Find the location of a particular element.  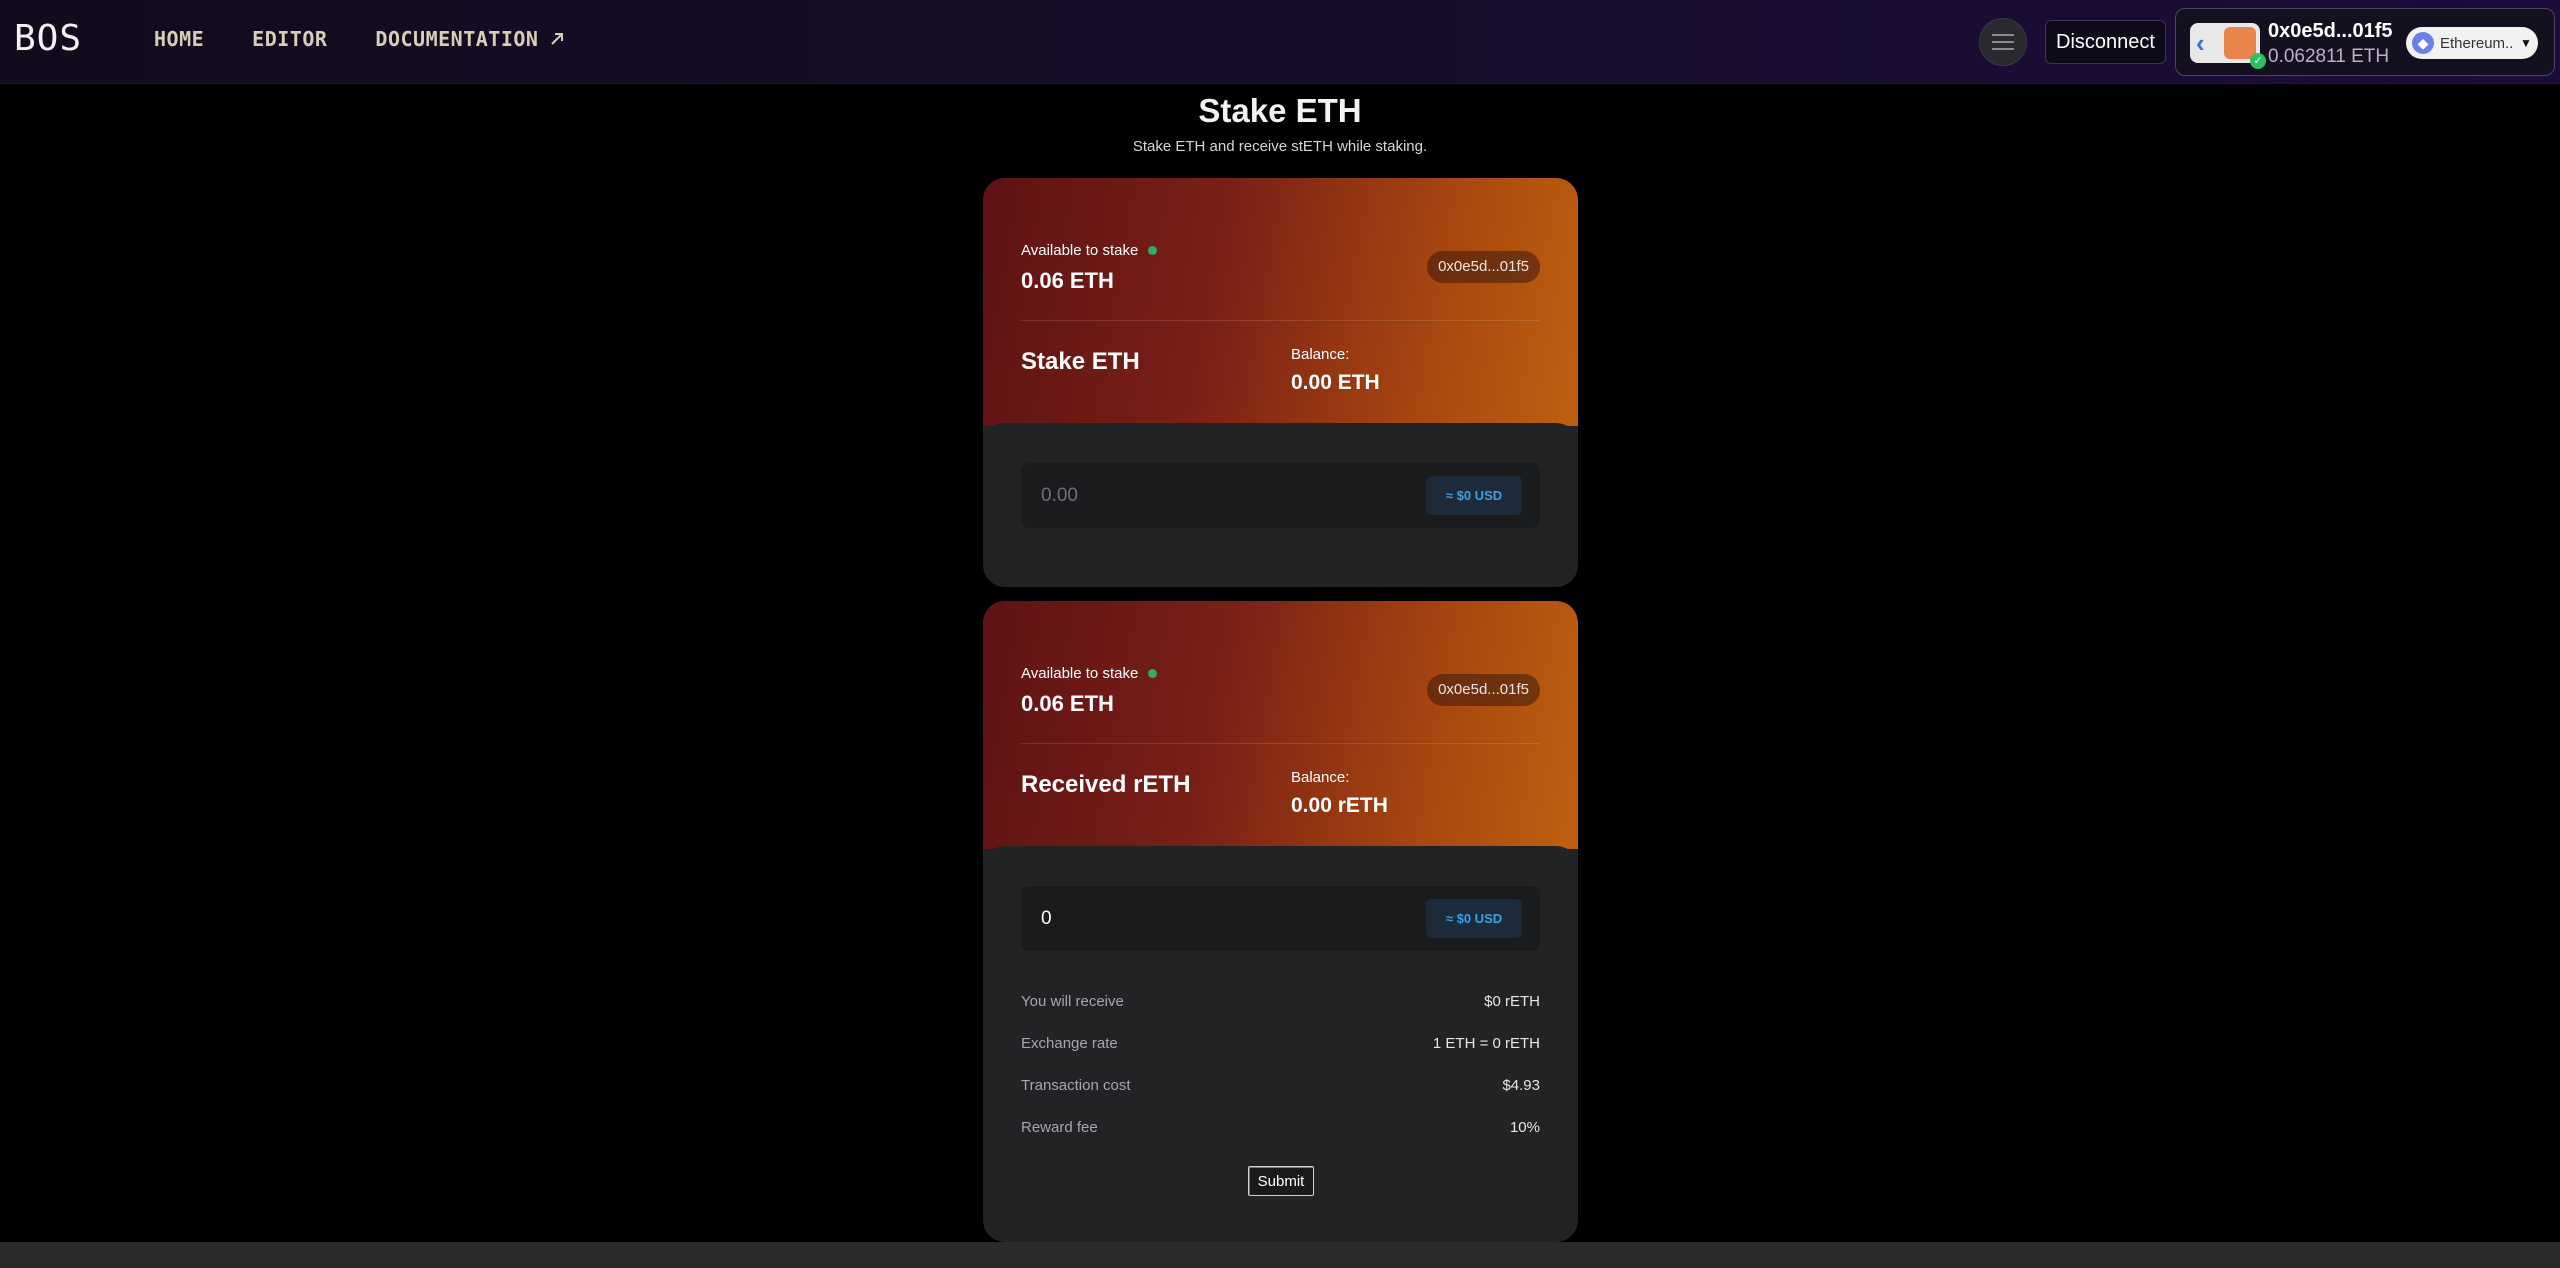

ethereum-icon: ◆ is located at coordinates (2423, 43).